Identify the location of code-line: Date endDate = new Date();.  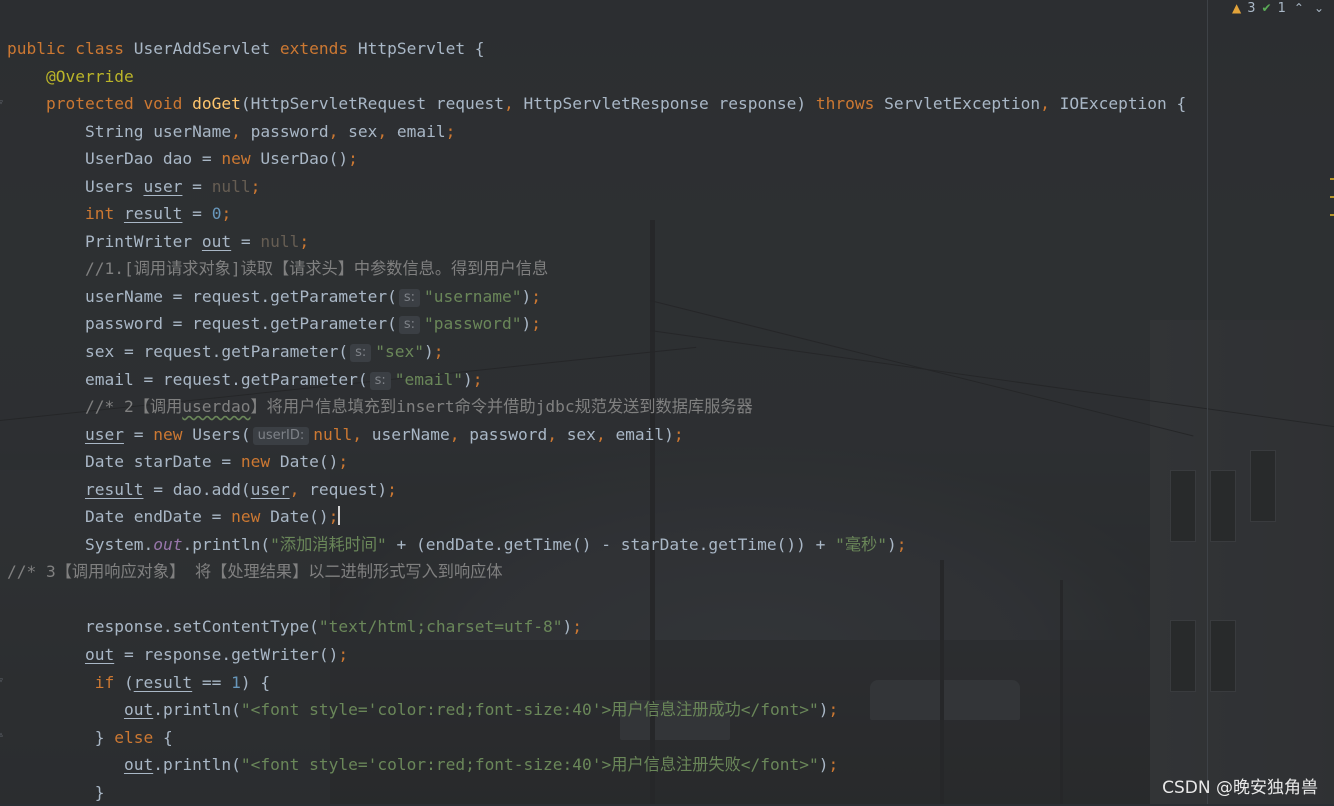
(596, 517).